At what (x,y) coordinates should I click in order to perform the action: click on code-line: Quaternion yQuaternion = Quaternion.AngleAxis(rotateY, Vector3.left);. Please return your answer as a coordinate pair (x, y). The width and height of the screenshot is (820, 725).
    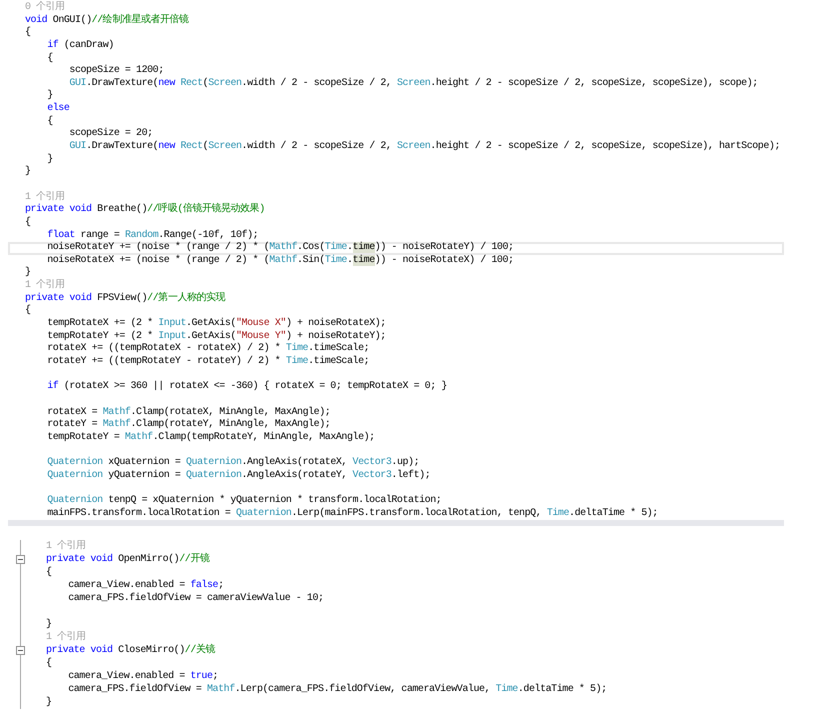
    Looking at the image, I should click on (238, 476).